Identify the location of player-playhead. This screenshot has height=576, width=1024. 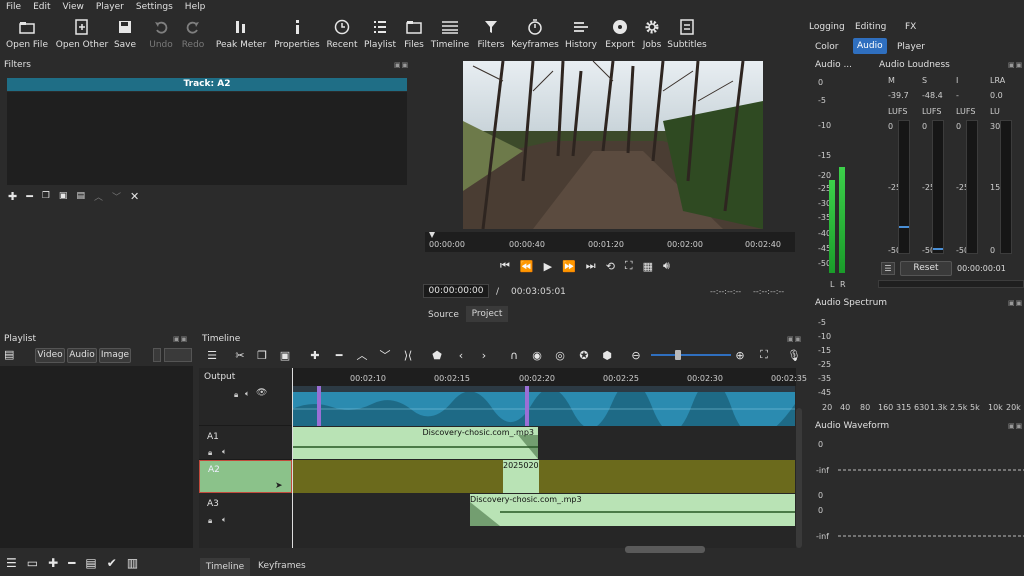
(432, 235).